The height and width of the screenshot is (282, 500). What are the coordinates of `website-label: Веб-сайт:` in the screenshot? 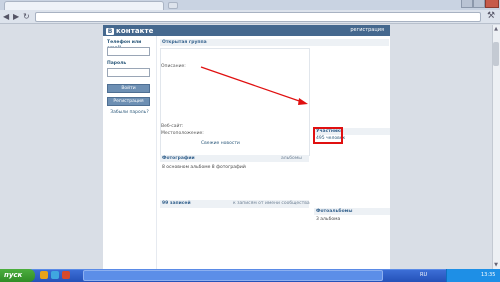 It's located at (172, 126).